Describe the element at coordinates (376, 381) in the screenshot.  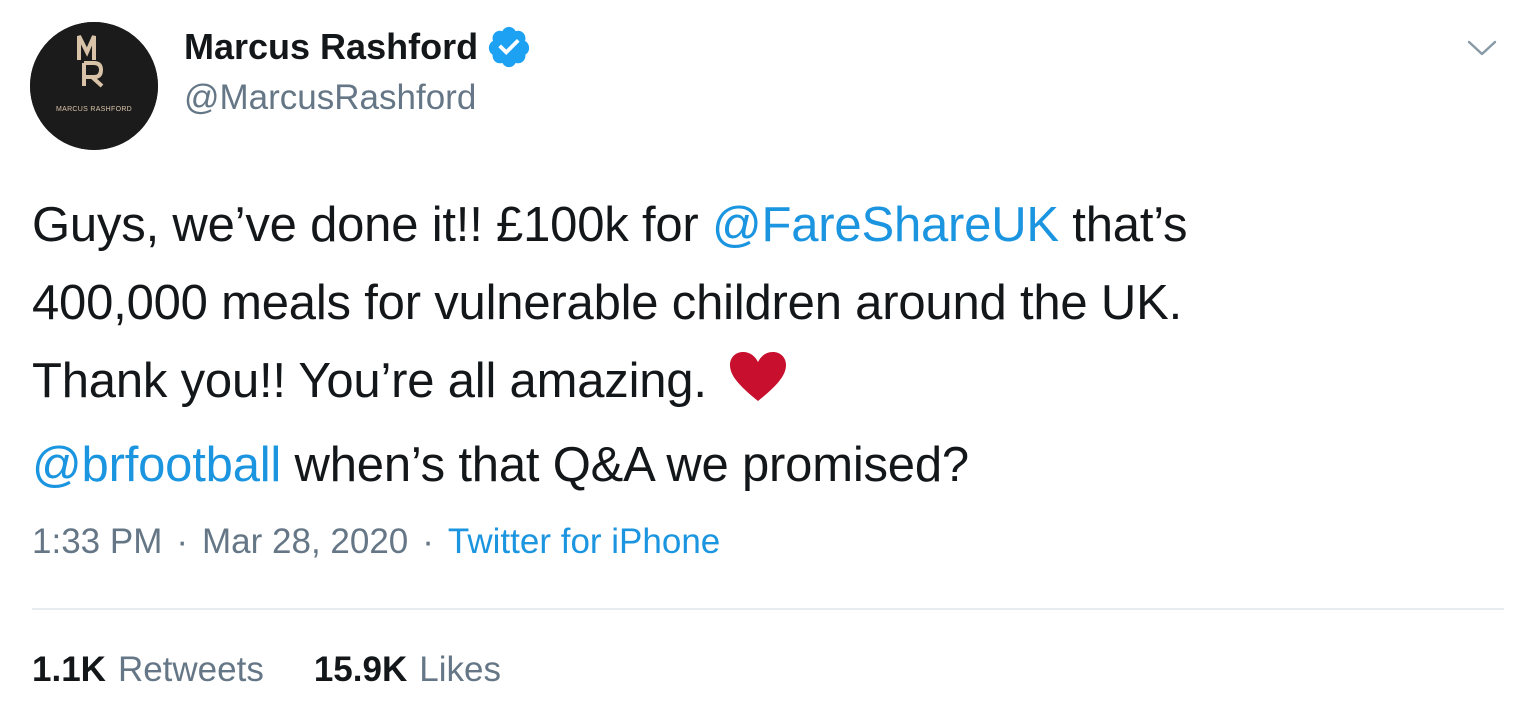
I see `tweet-text-segment: Thank you!! You’re all amazing.` at that location.